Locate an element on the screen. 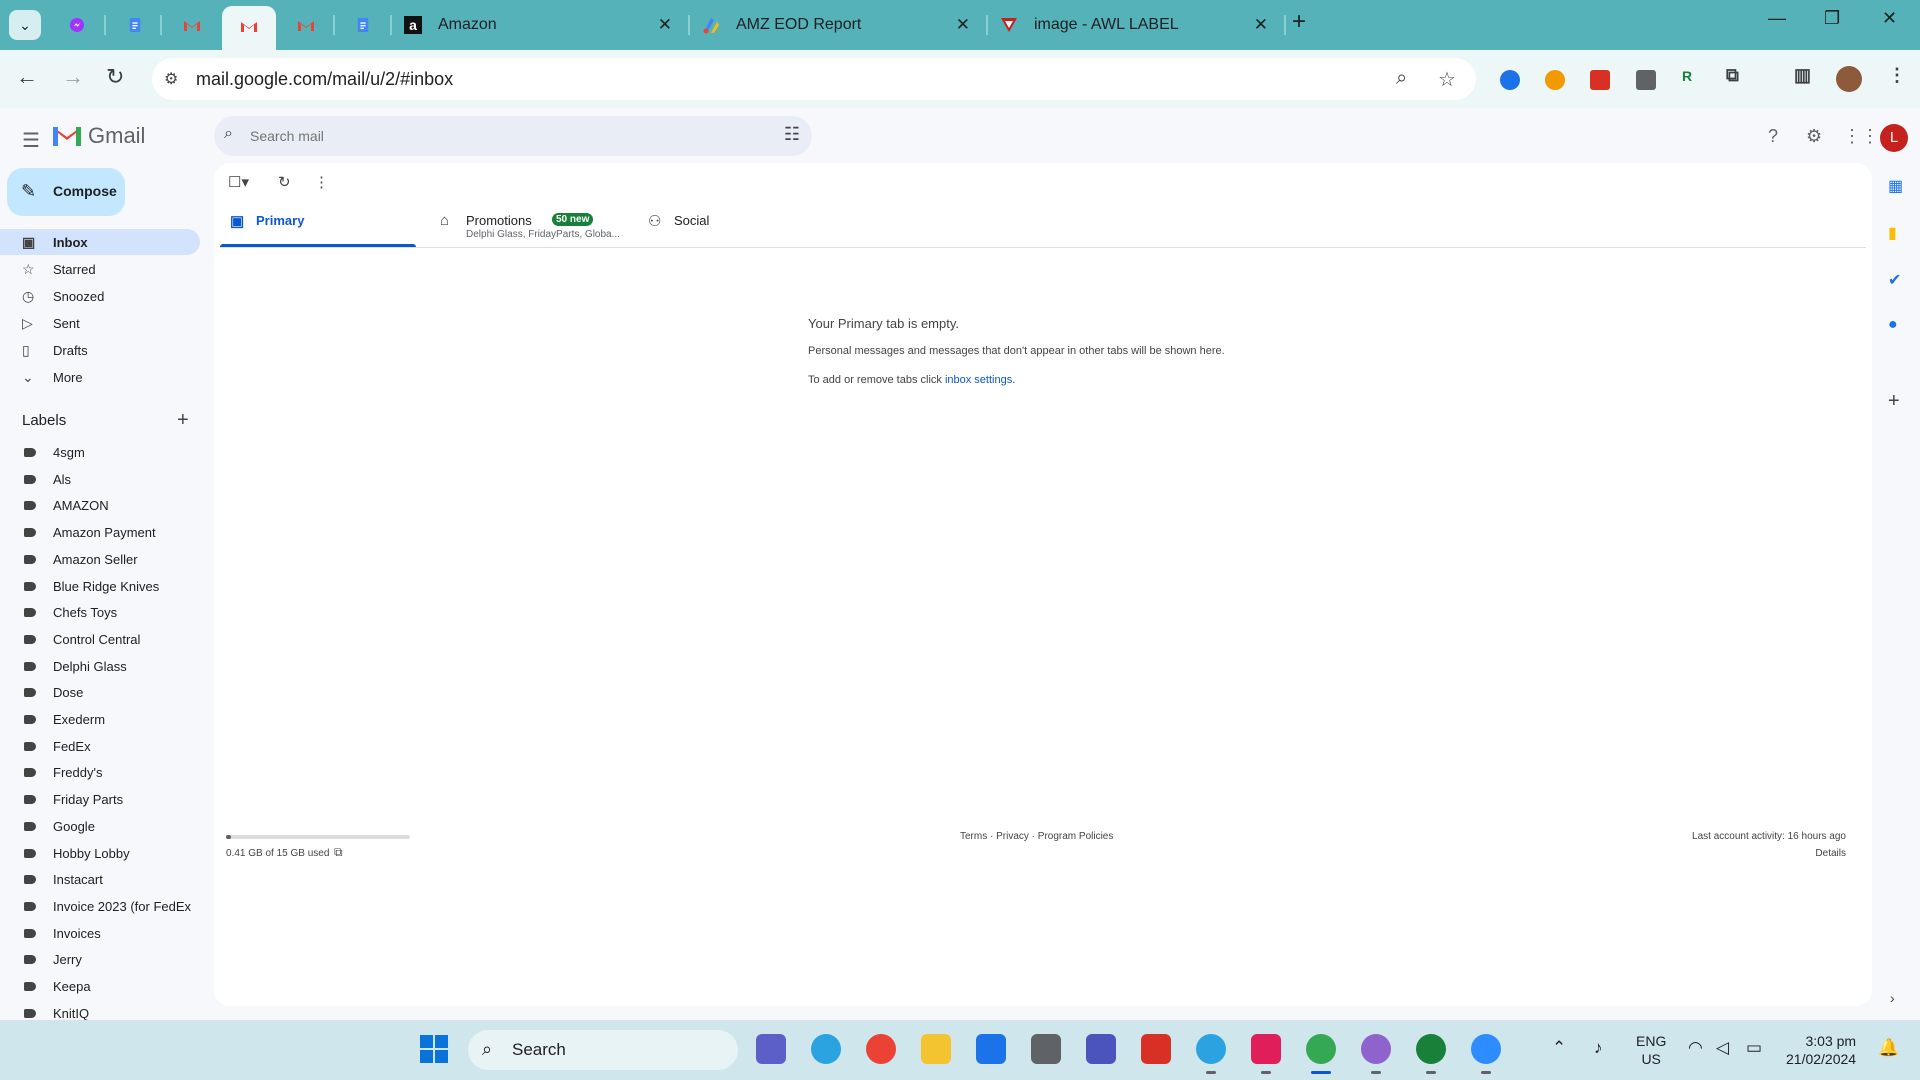  tab-search-button: ⌄ is located at coordinates (25, 25).